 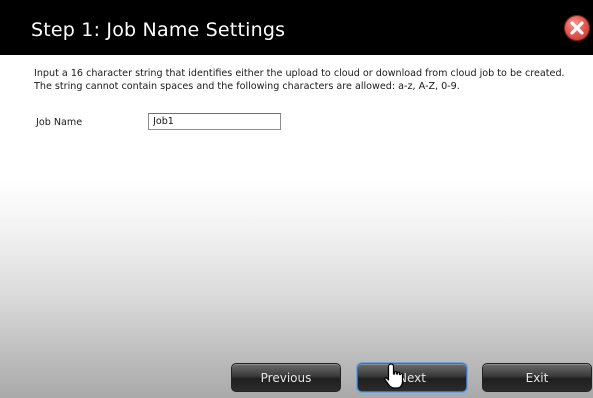 What do you see at coordinates (59, 122) in the screenshot?
I see `job-name-label: Job Name` at bounding box center [59, 122].